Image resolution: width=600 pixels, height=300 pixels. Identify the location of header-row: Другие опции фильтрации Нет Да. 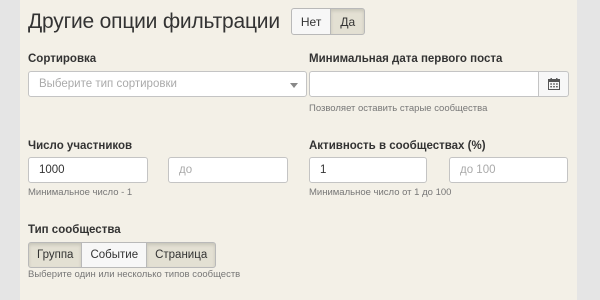
(197, 21).